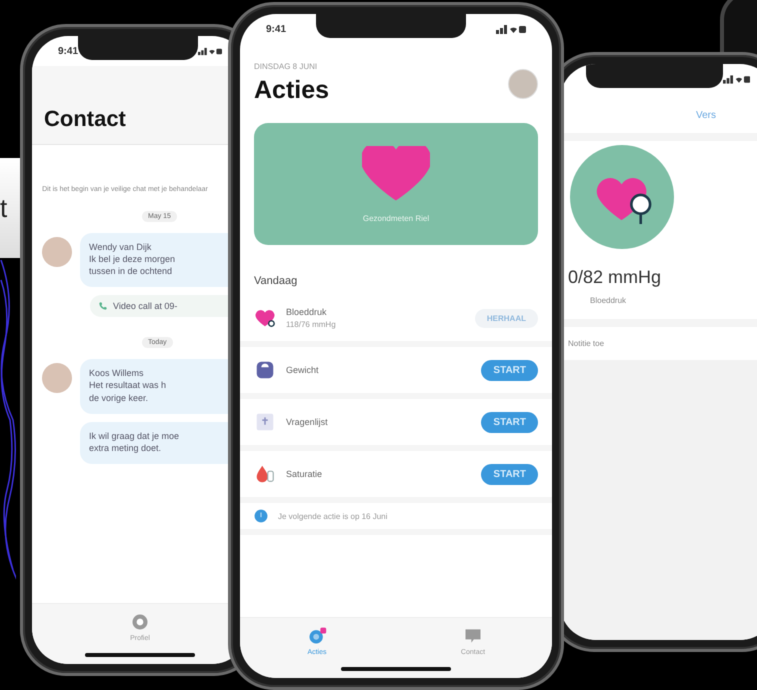 The image size is (757, 690). Describe the element at coordinates (305, 474) in the screenshot. I see `action-name: Saturatie` at that location.